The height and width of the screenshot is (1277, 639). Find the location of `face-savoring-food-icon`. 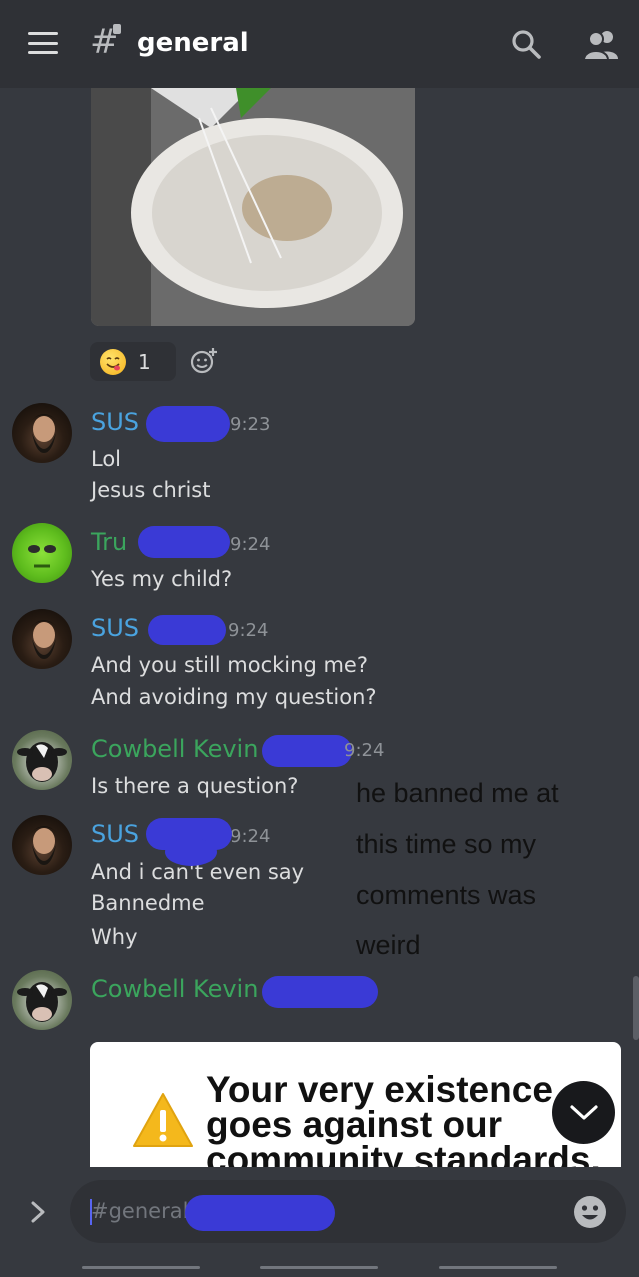

face-savoring-food-icon is located at coordinates (113, 361).